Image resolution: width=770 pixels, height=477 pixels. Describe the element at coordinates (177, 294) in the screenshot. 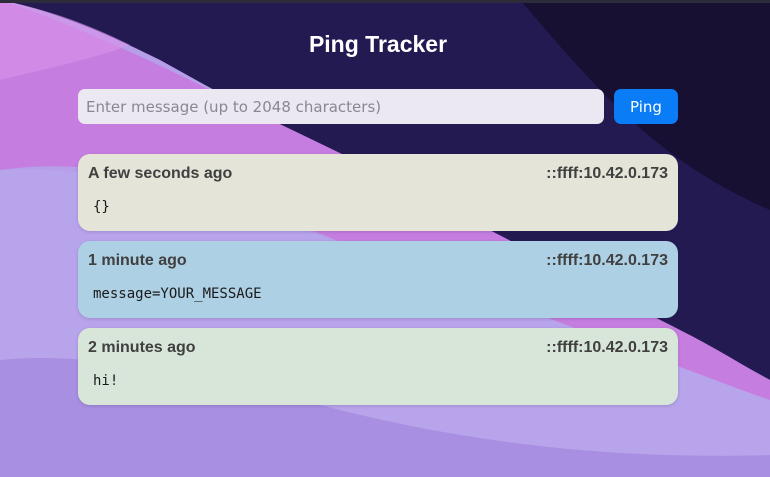

I see `ping-message: message=YOUR_MESSAGE` at that location.